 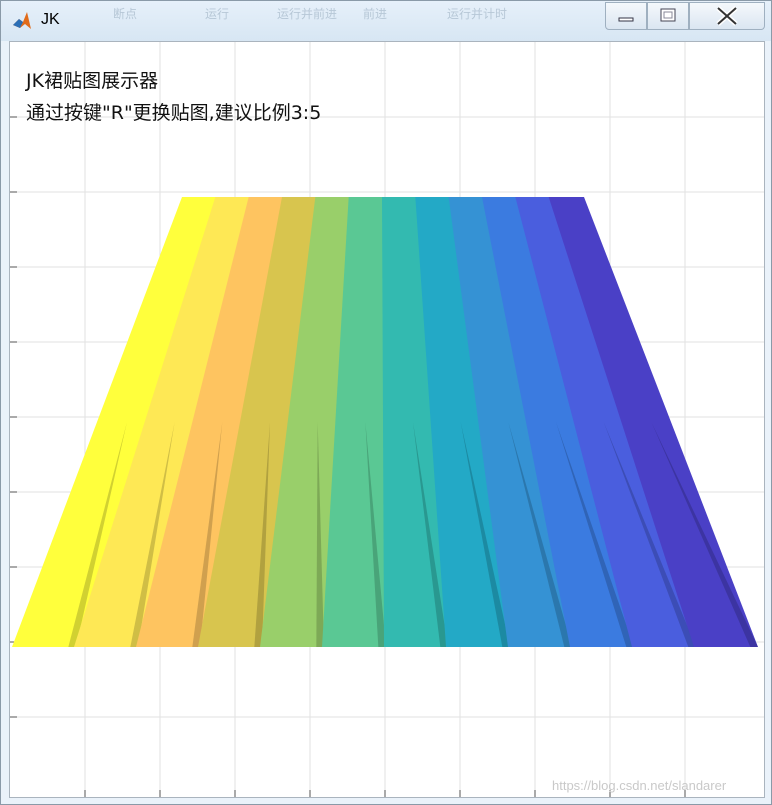 What do you see at coordinates (307, 14) in the screenshot?
I see `ghost-toolbar-item: 运行并前进` at bounding box center [307, 14].